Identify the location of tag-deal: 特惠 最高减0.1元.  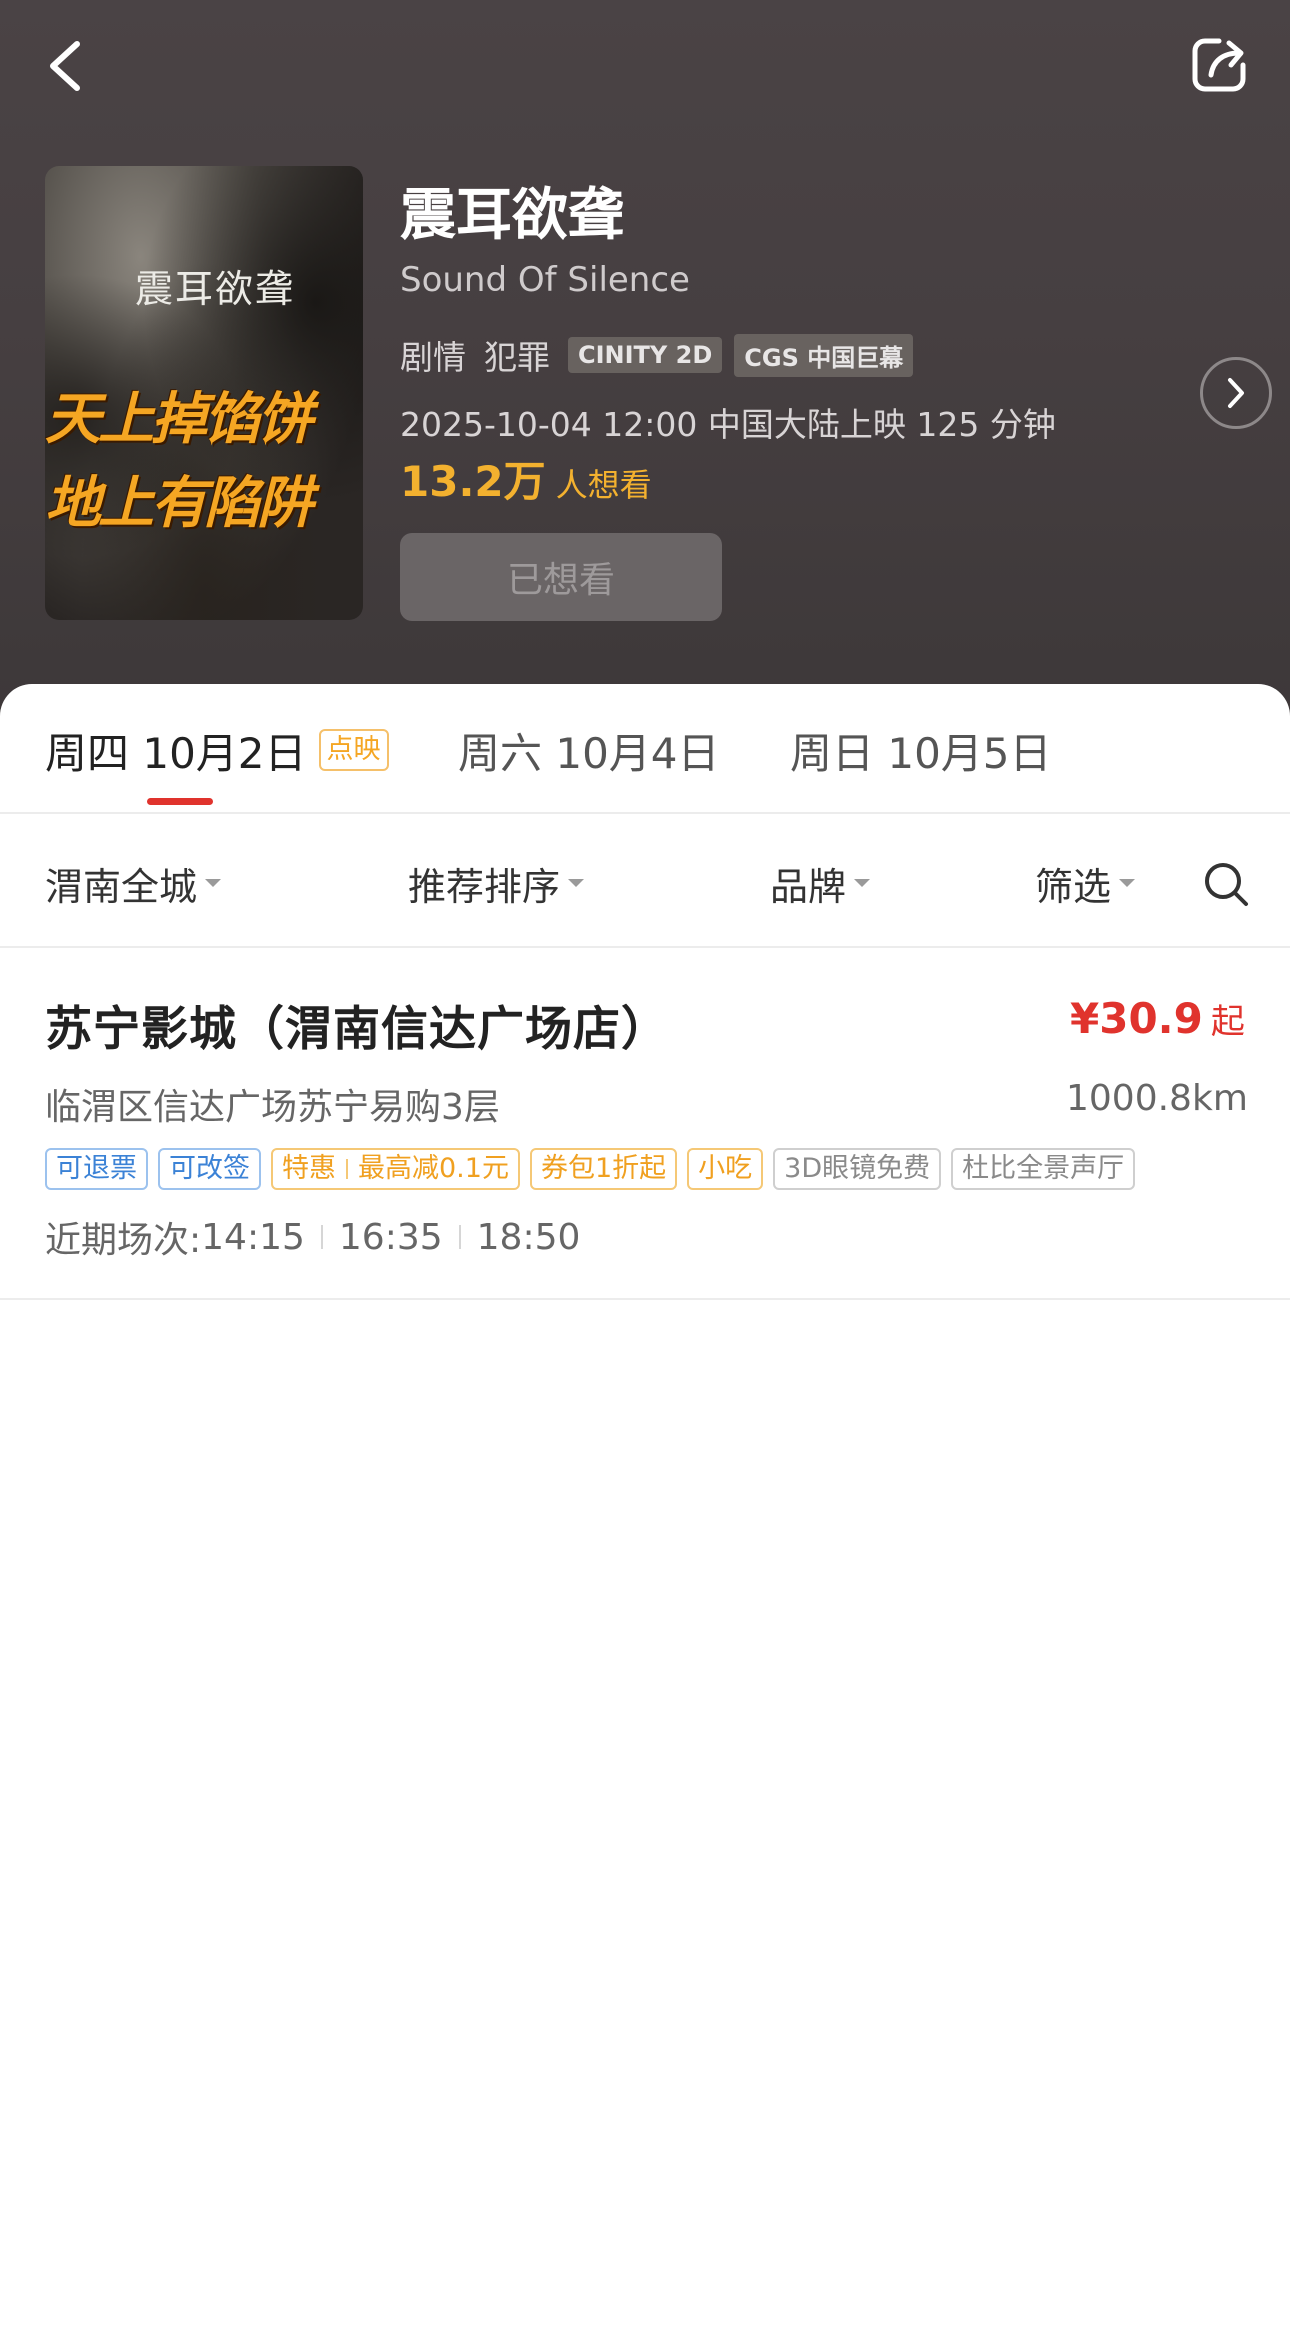
(395, 1169).